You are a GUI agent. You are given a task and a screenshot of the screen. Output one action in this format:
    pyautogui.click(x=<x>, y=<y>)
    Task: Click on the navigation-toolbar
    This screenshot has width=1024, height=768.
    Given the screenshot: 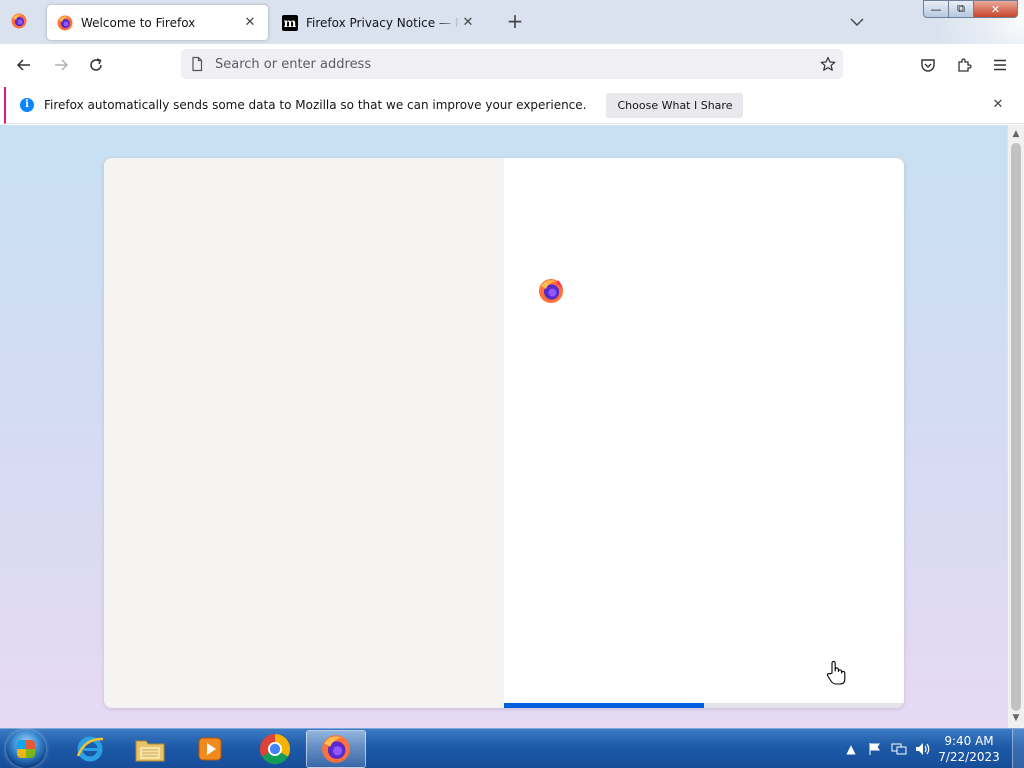 What is the action you would take?
    pyautogui.click(x=512, y=65)
    